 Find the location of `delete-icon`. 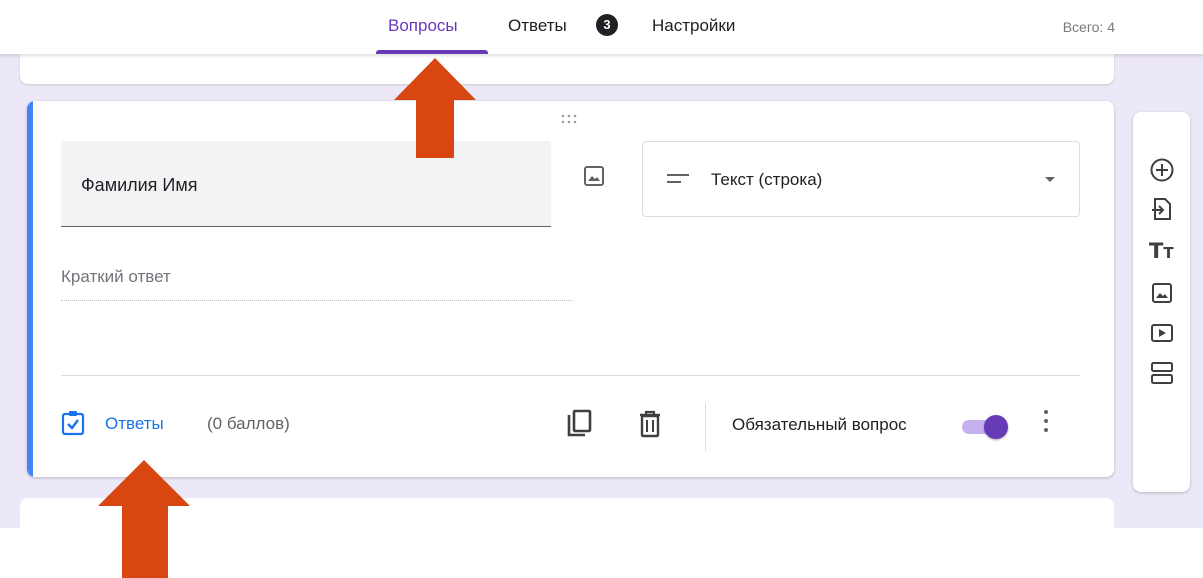

delete-icon is located at coordinates (650, 424).